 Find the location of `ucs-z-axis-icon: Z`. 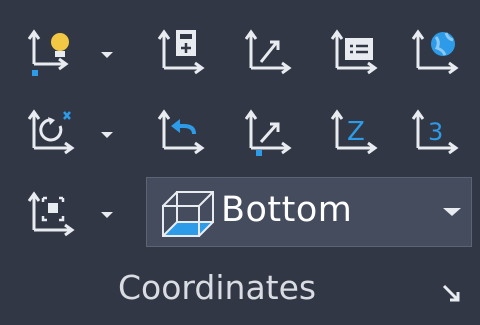

ucs-z-axis-icon: Z is located at coordinates (354, 132).